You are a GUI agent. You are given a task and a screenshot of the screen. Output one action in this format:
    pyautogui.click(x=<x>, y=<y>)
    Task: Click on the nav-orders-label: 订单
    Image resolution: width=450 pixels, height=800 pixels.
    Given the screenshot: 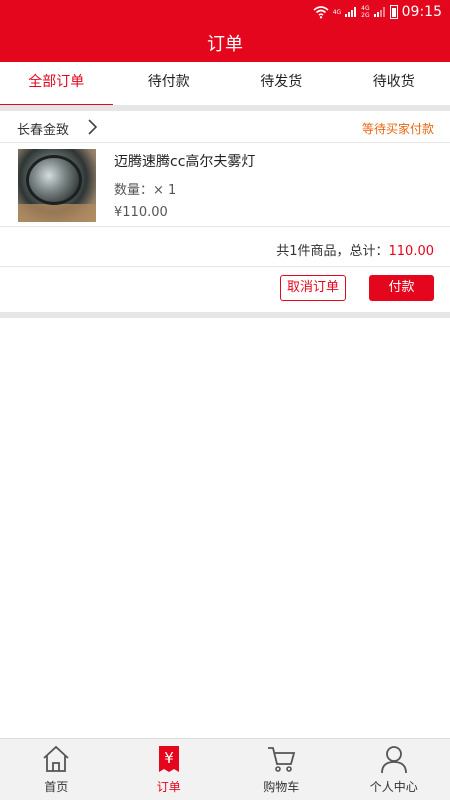 What is the action you would take?
    pyautogui.click(x=168, y=787)
    